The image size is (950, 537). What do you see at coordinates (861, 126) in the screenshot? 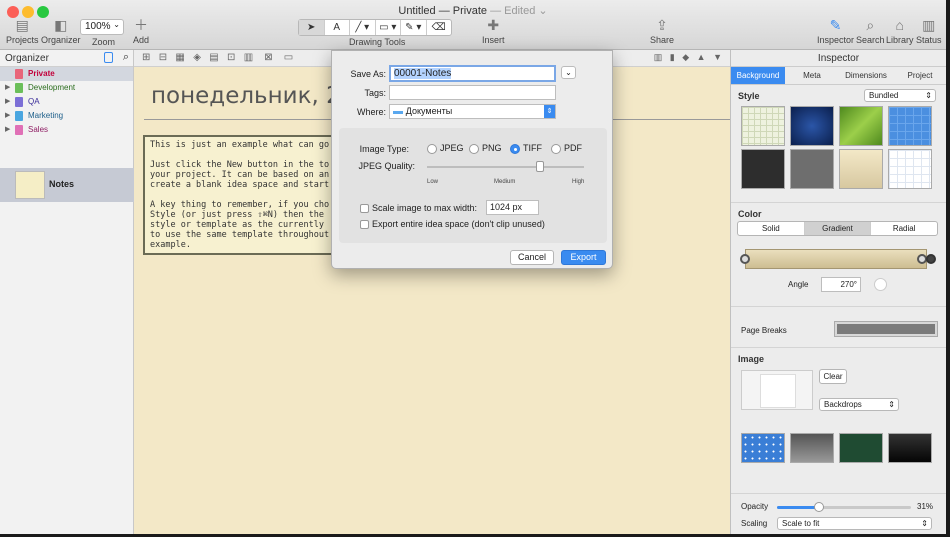
I see `style-swatch-green` at bounding box center [861, 126].